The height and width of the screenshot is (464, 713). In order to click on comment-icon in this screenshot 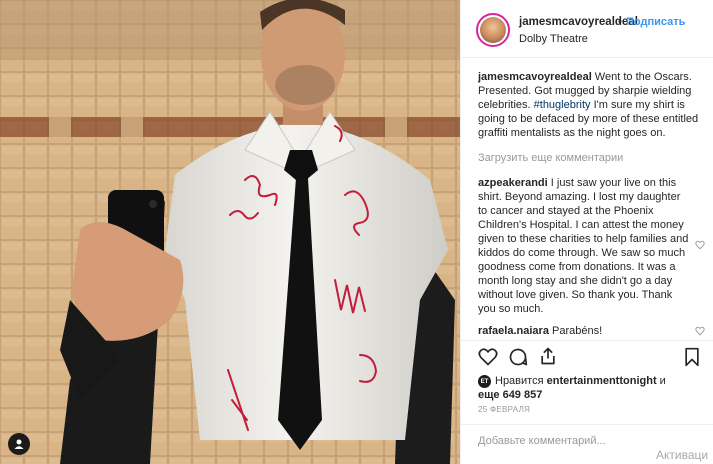, I will do `click(518, 357)`.